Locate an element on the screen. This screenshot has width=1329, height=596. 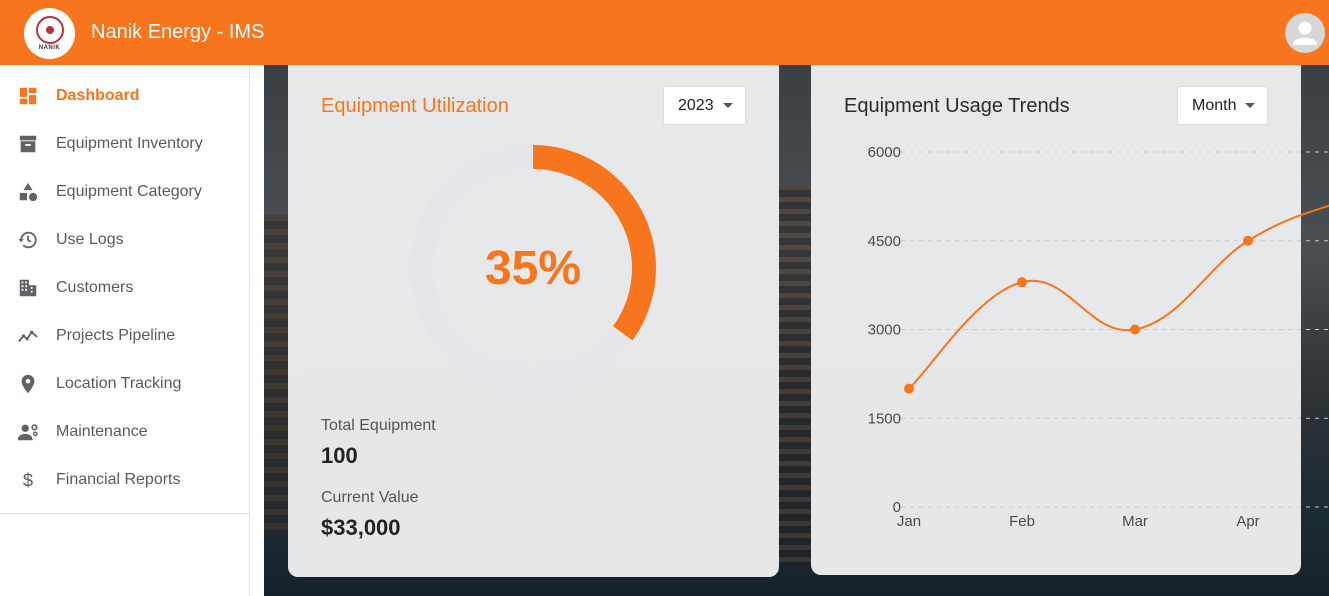
logo-text: NANIK is located at coordinates (49, 48).